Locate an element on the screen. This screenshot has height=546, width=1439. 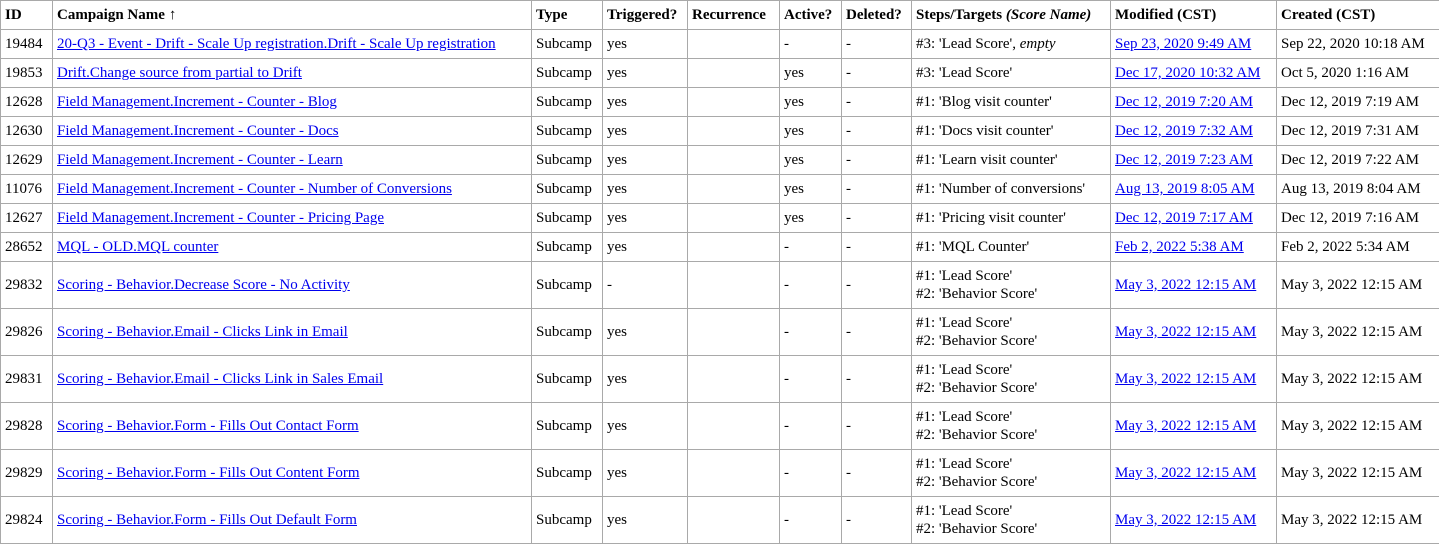
modified-date-link: Dec 12, 2019 7:20 AM is located at coordinates (1184, 102).